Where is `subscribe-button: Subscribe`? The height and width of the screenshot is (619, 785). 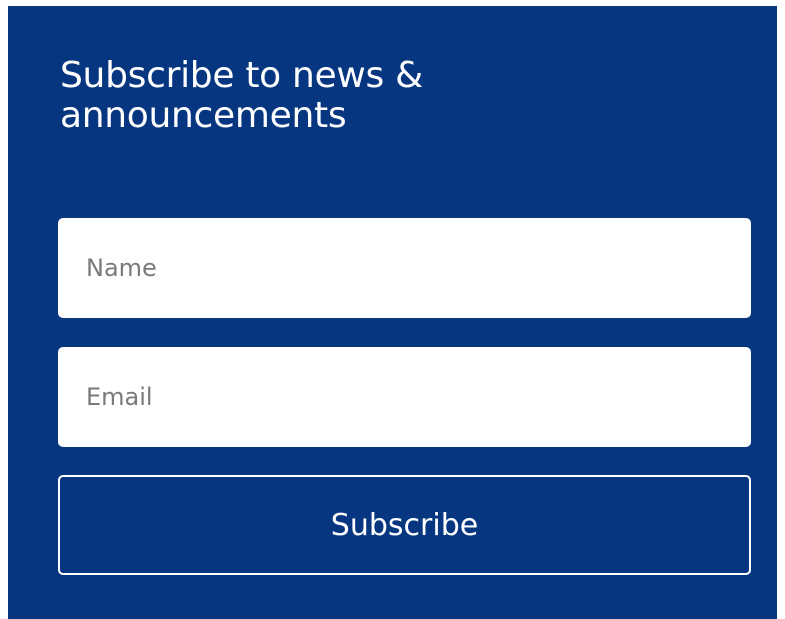
subscribe-button: Subscribe is located at coordinates (404, 525).